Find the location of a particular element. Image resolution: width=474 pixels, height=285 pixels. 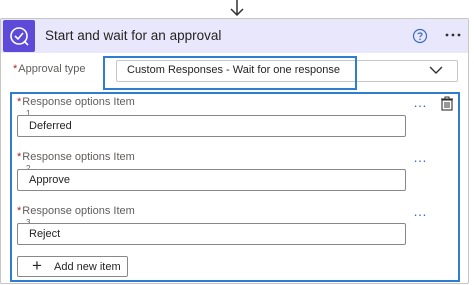

plus-icon: + is located at coordinates (37, 265).